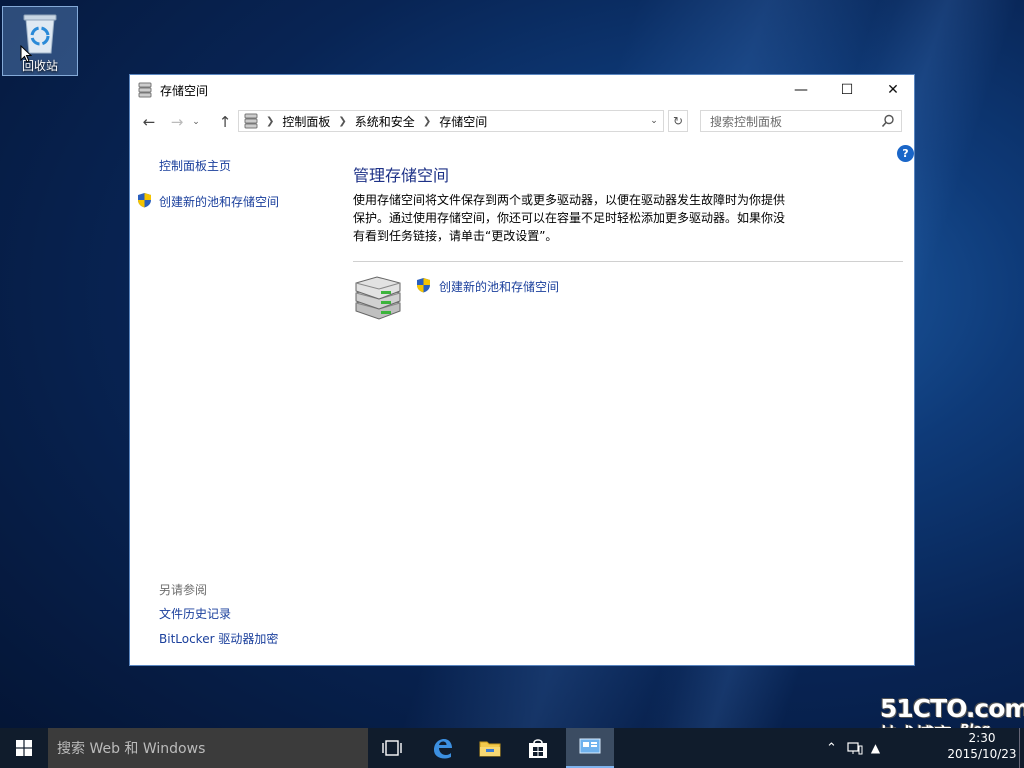  Describe the element at coordinates (183, 590) in the screenshot. I see `see-also-heading: 另请参阅` at that location.